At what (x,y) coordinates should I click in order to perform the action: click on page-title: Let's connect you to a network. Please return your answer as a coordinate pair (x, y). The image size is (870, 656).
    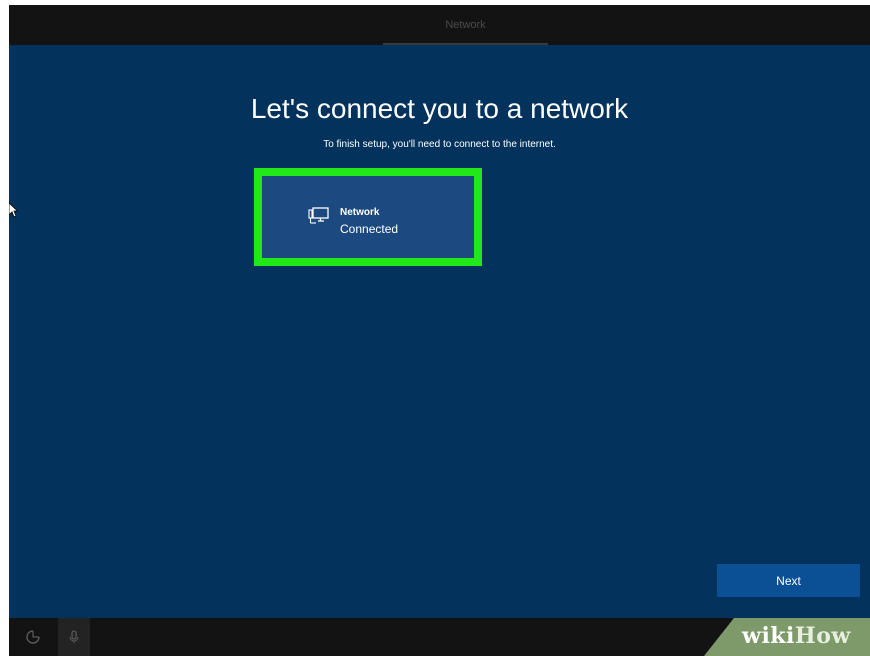
    Looking at the image, I should click on (439, 108).